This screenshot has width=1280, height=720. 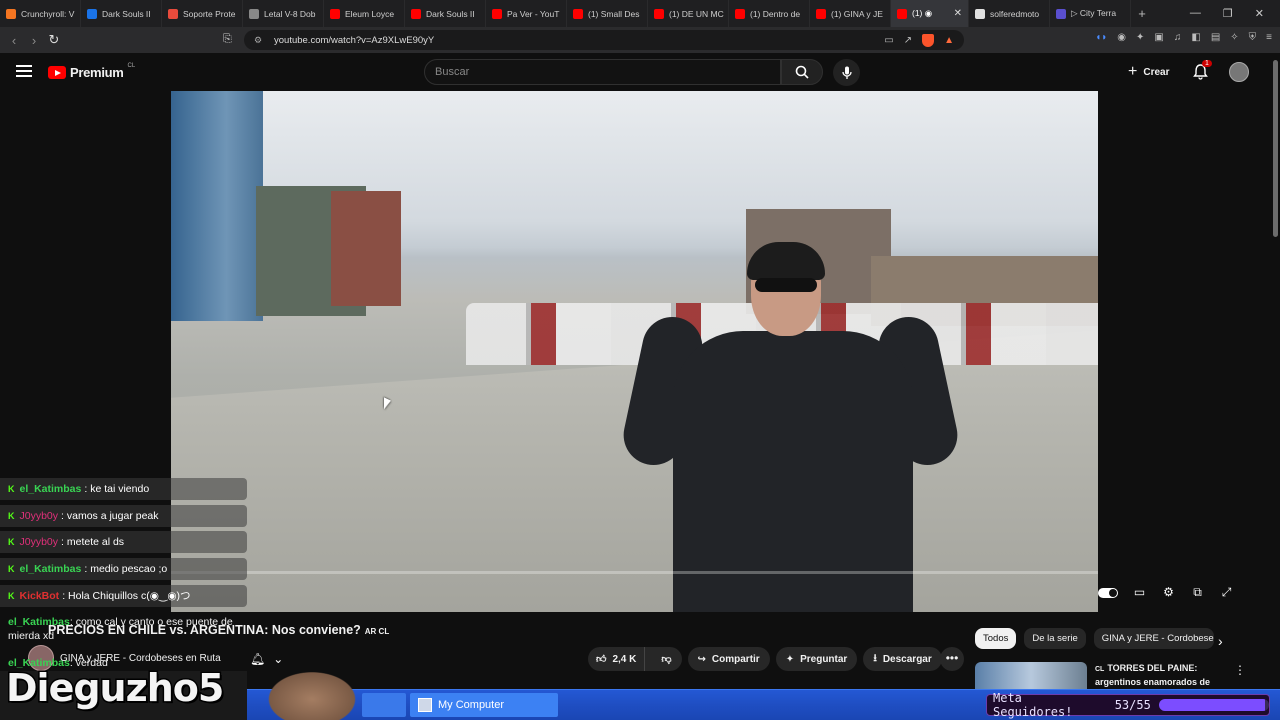 What do you see at coordinates (1183, 37) in the screenshot?
I see `extensions-area: ◖◗ ◉ ✦ ▣ ♫ ◧ ▤ ✧ ⛨ ≡` at bounding box center [1183, 37].